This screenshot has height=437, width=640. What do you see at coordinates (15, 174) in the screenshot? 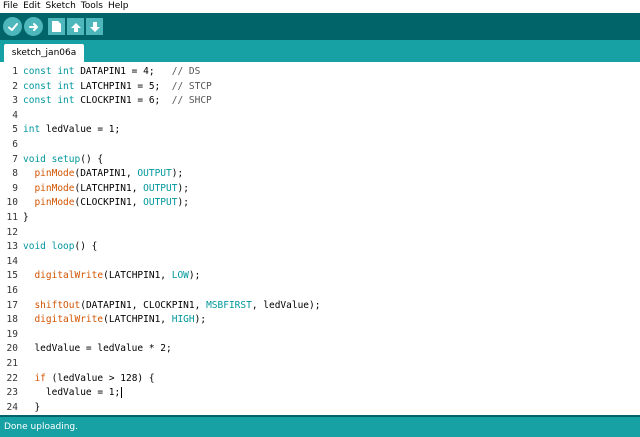
I see `line-number: 8` at bounding box center [15, 174].